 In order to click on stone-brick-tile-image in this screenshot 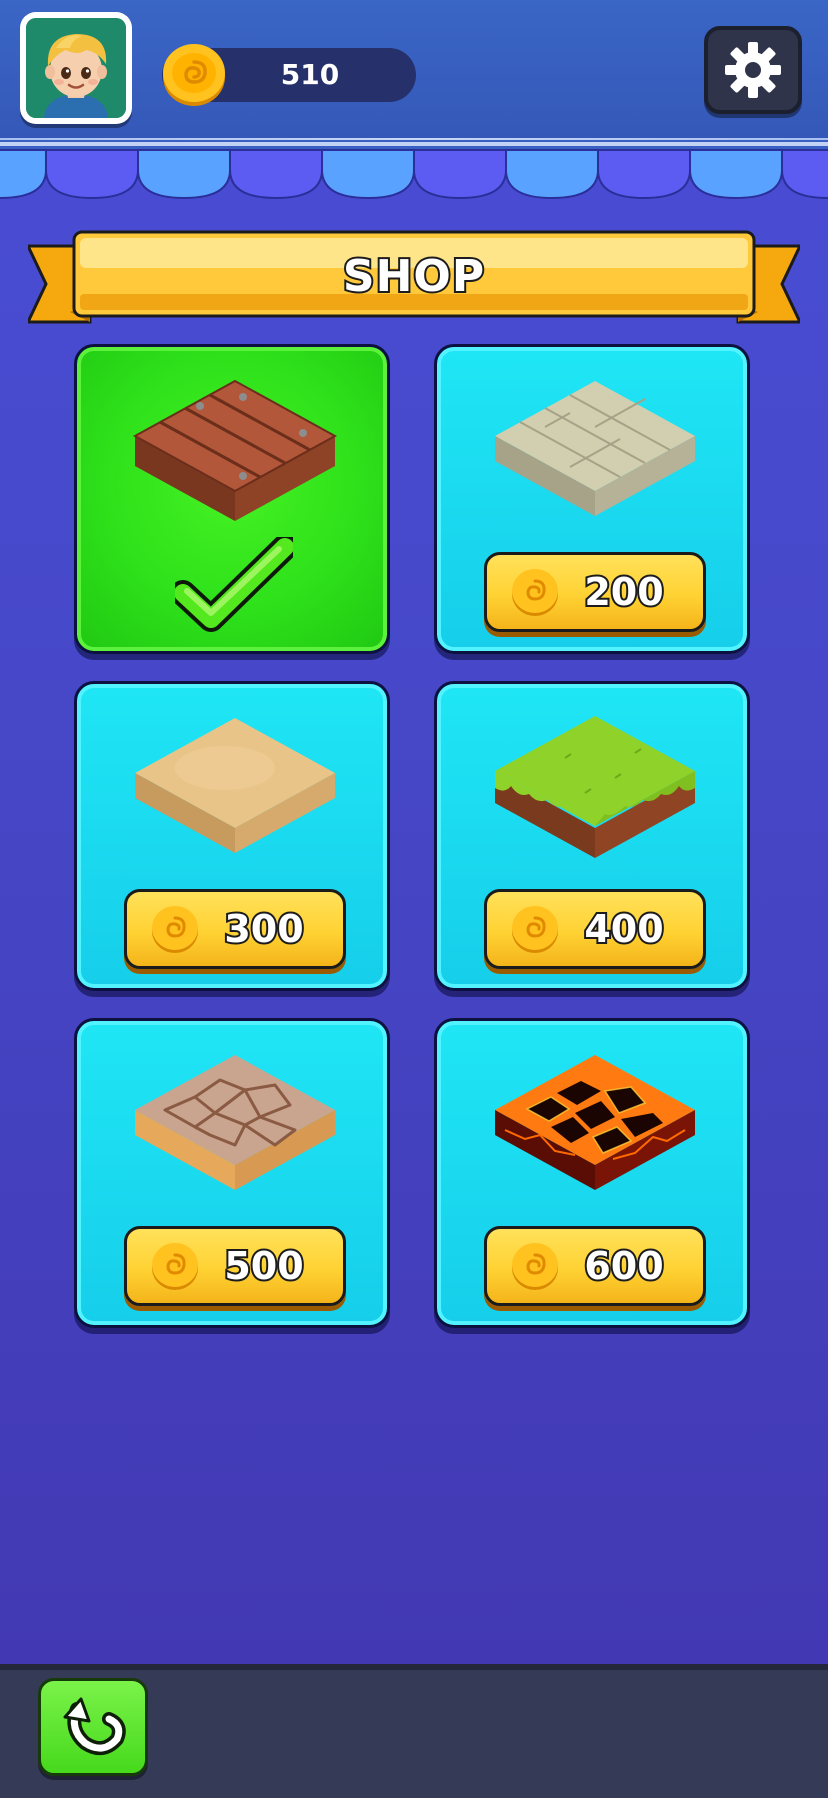, I will do `click(595, 448)`.